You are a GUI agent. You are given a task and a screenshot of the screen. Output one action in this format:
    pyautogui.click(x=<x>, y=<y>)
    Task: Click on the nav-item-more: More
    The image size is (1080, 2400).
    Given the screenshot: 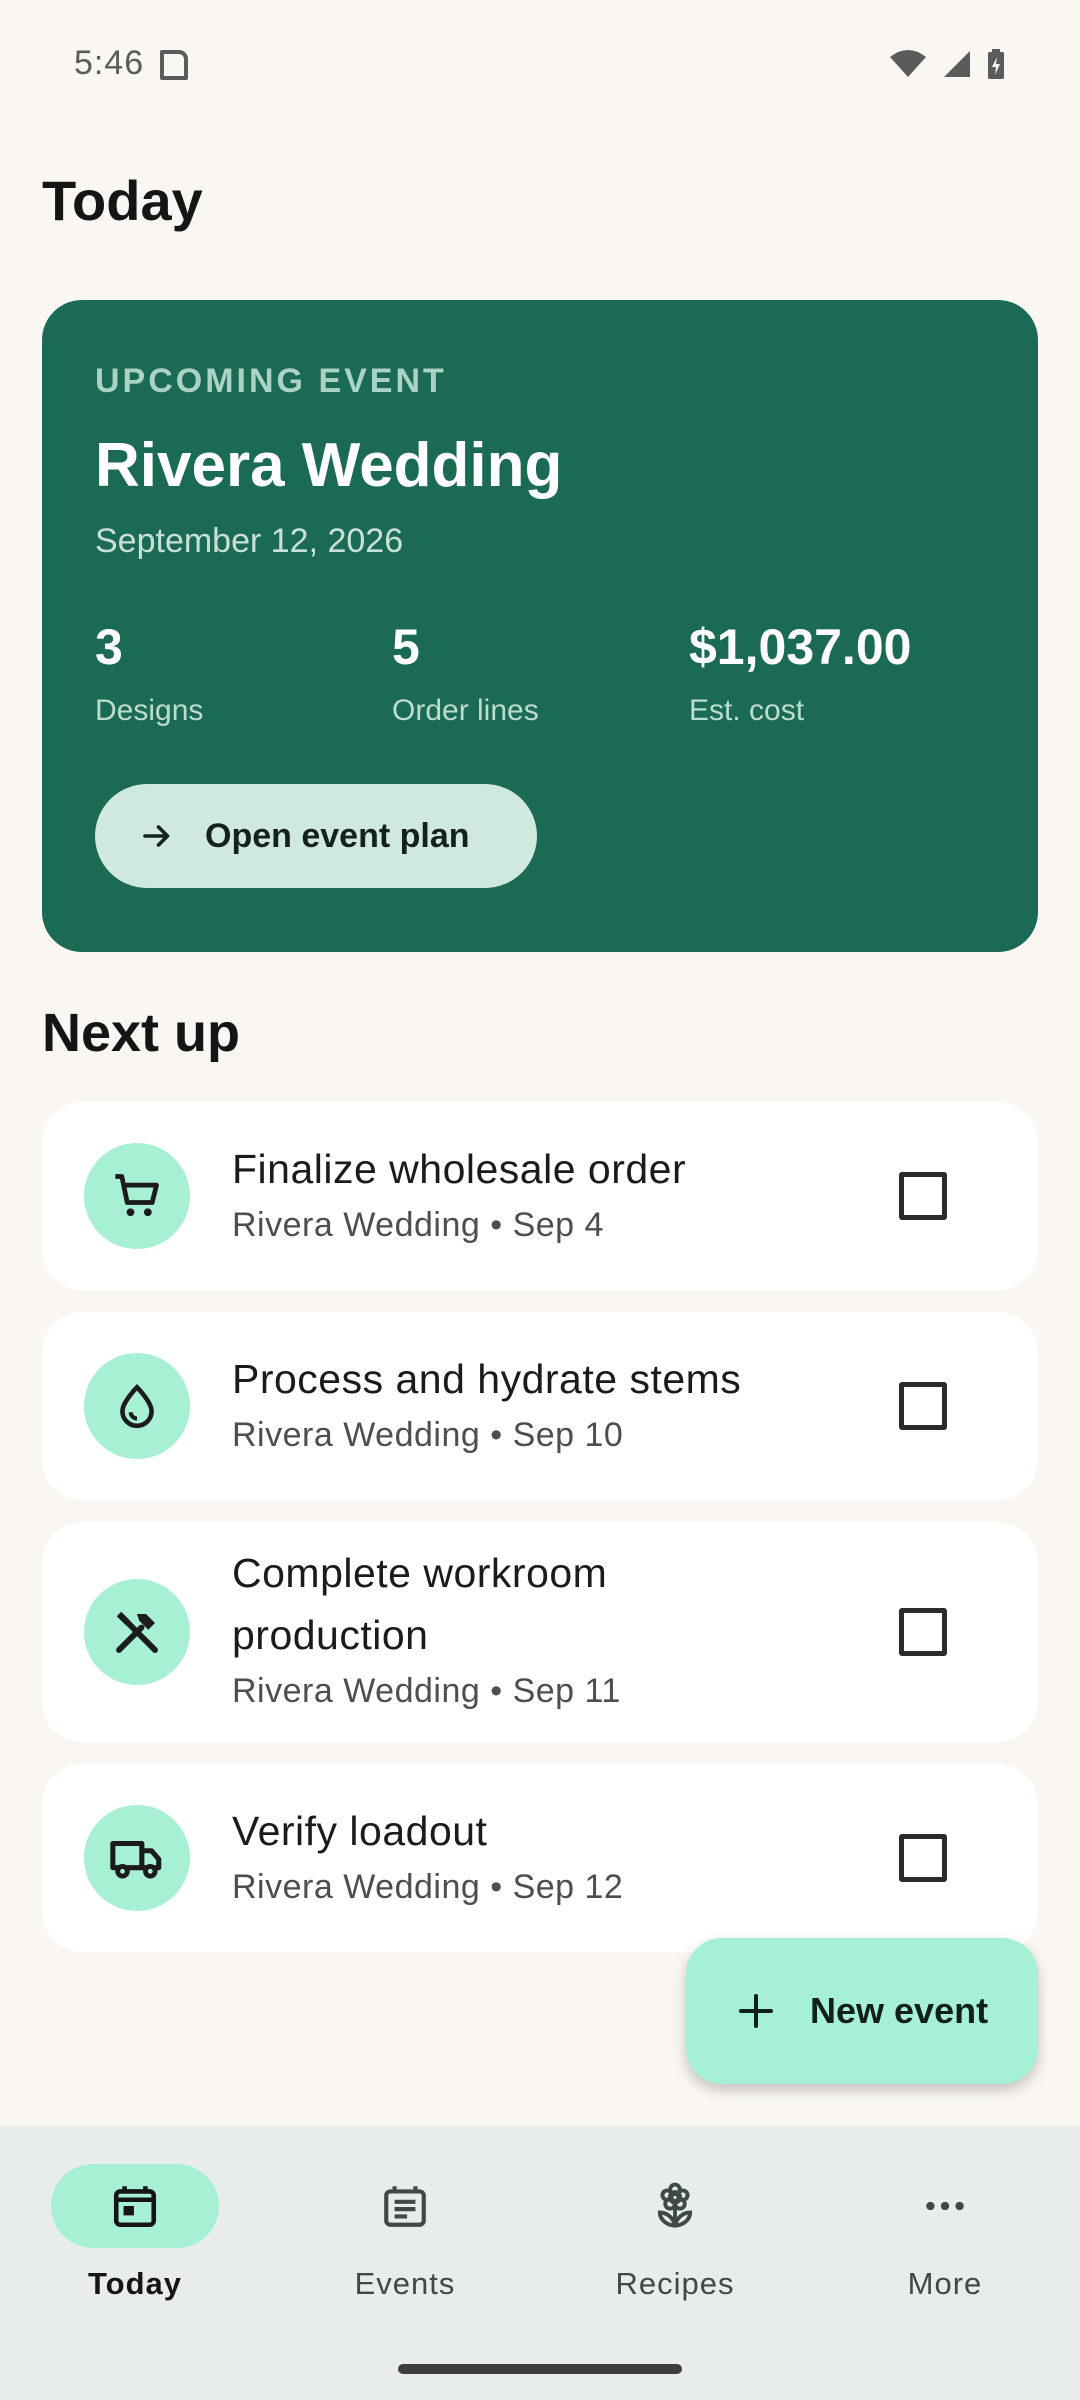 What is the action you would take?
    pyautogui.click(x=945, y=2254)
    